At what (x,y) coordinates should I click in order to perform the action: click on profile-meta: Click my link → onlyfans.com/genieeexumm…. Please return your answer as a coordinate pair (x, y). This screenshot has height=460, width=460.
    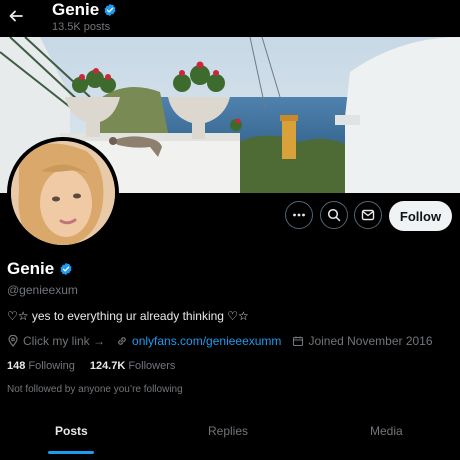
    Looking at the image, I should click on (225, 341).